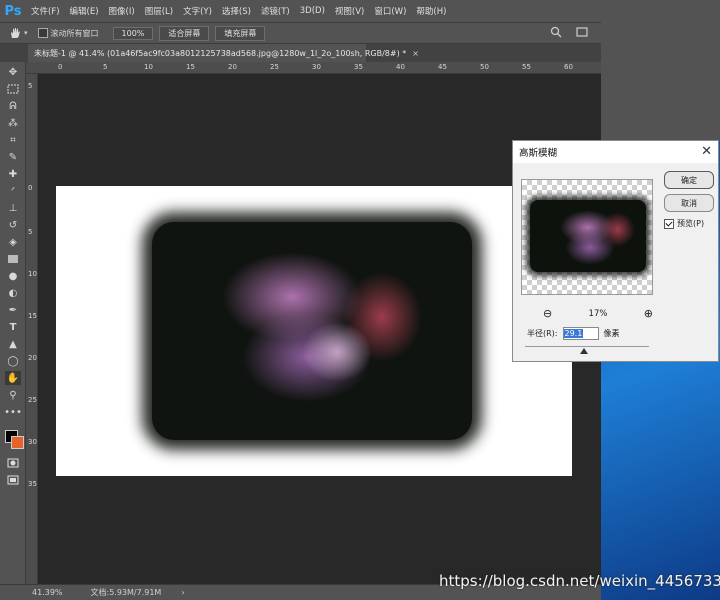 The width and height of the screenshot is (720, 600). Describe the element at coordinates (669, 223) in the screenshot. I see `checkbox-checked-icon` at that location.